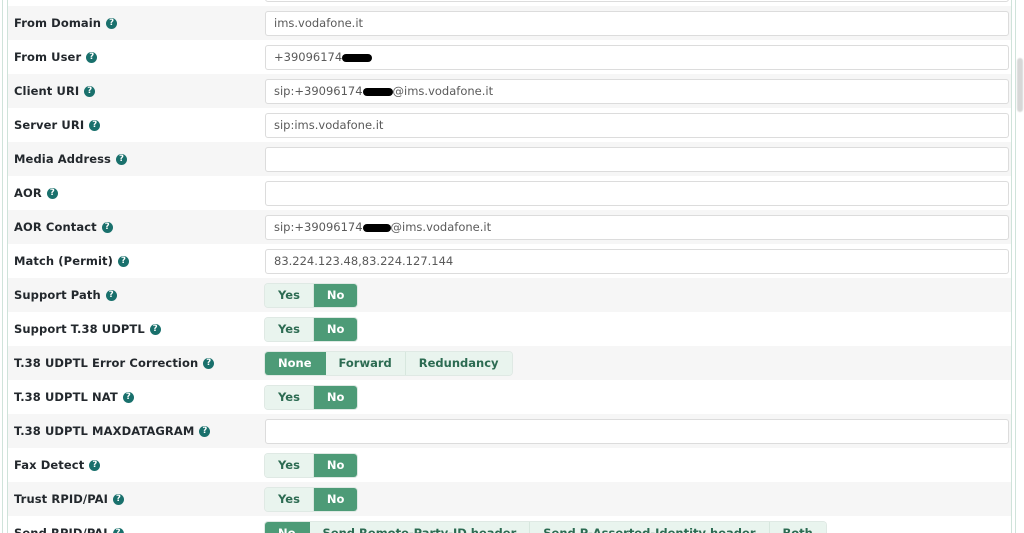  I want to click on right-frame-rule-inner, so click(1011, 266).